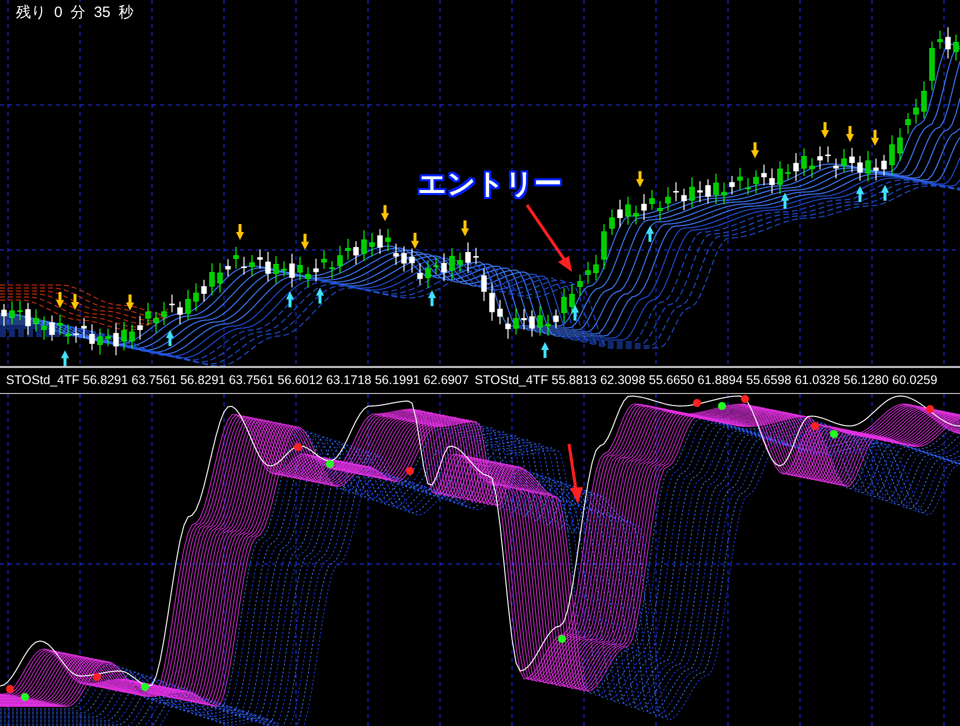  Describe the element at coordinates (706, 381) in the screenshot. I see `indicator-label: STOStd_4TF 55.8813 62.3098 55.6650 61.8894 55.6598 61.0328 56.1280 60.0259` at that location.